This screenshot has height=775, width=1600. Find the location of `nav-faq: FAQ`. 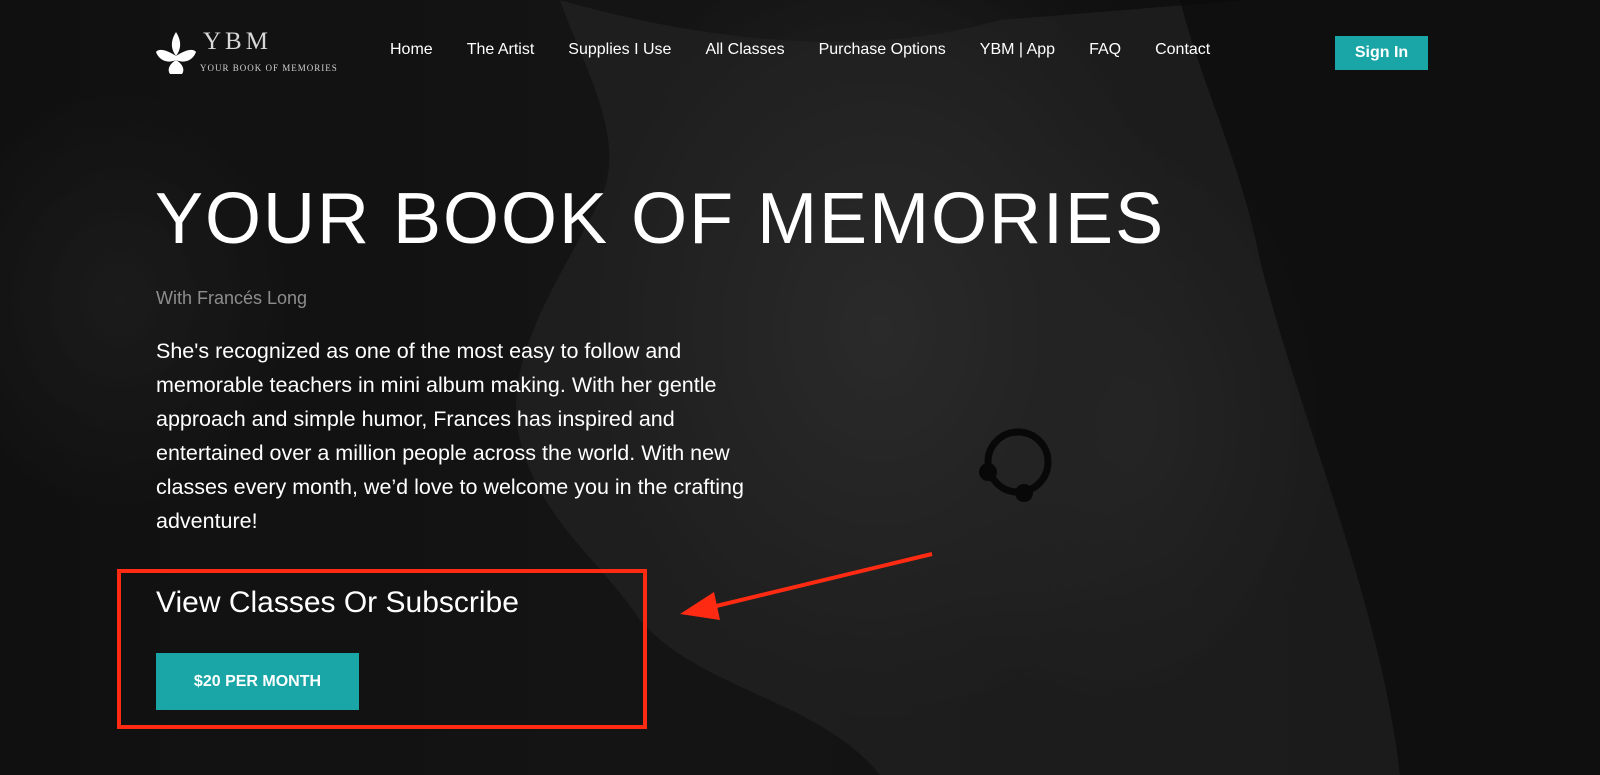

nav-faq: FAQ is located at coordinates (1105, 50).